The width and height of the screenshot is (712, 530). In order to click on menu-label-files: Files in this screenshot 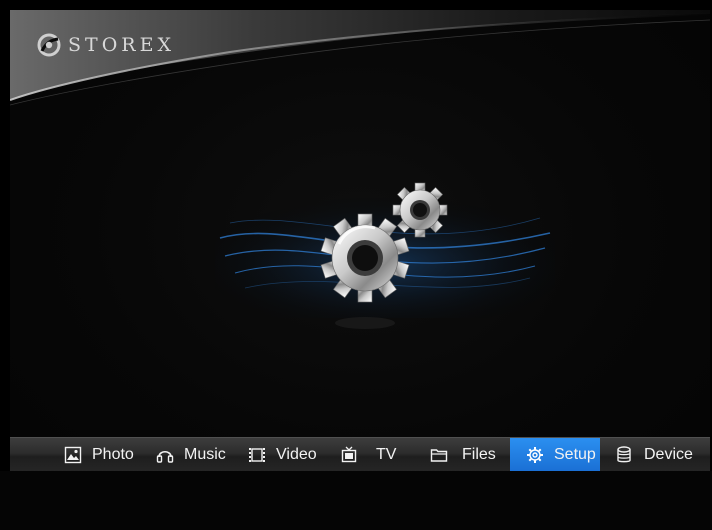, I will do `click(479, 454)`.